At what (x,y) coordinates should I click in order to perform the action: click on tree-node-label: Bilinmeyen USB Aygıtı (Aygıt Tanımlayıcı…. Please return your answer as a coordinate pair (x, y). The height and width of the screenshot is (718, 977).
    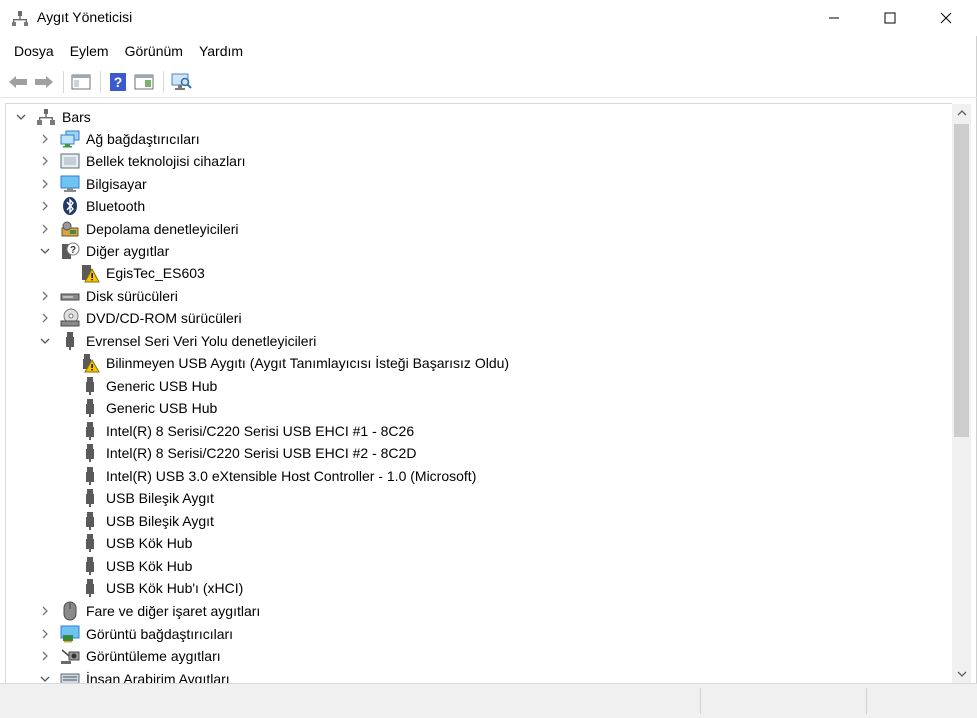
    Looking at the image, I should click on (308, 363).